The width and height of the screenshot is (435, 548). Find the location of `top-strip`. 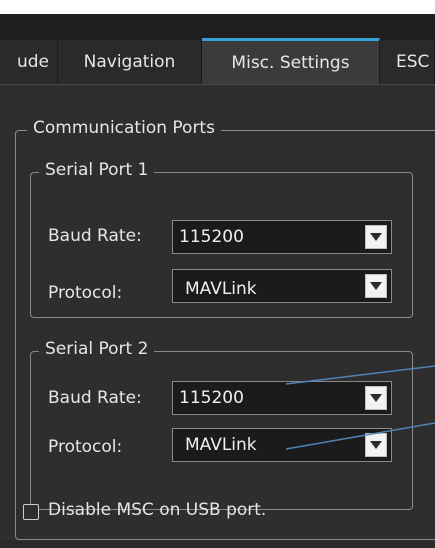

top-strip is located at coordinates (217, 7).